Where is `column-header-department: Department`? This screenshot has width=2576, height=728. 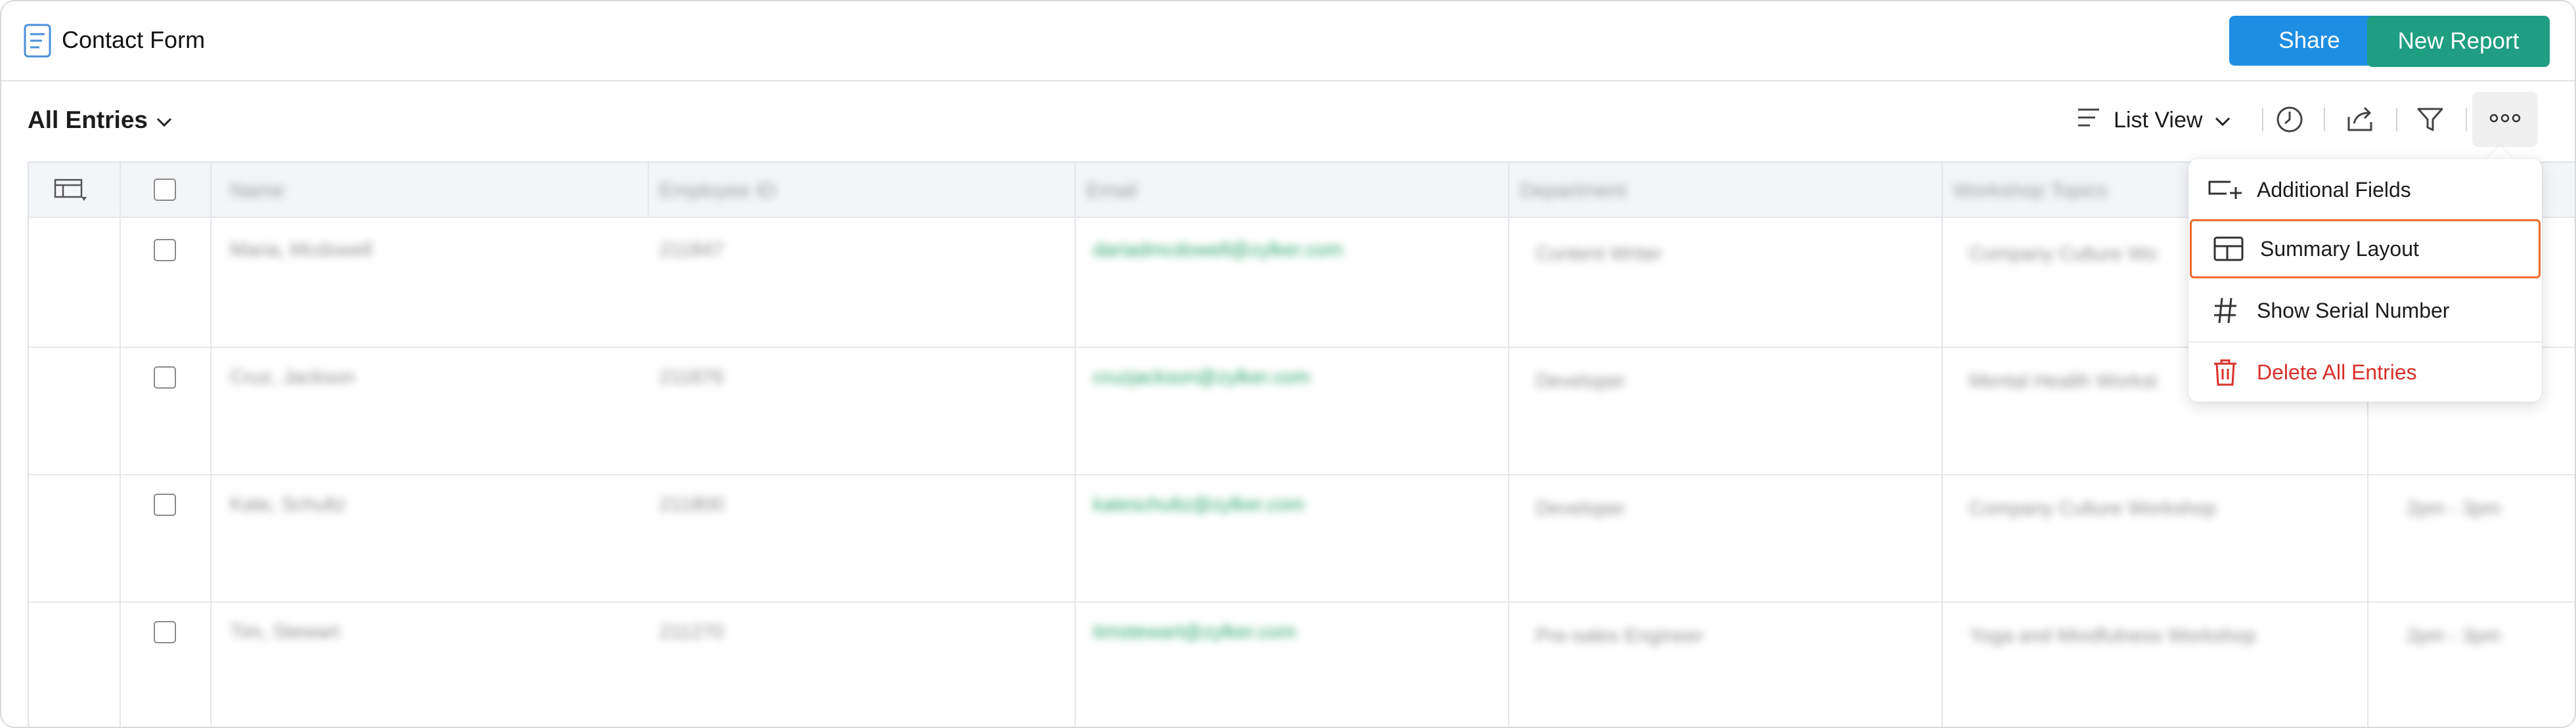
column-header-department: Department is located at coordinates (1573, 190).